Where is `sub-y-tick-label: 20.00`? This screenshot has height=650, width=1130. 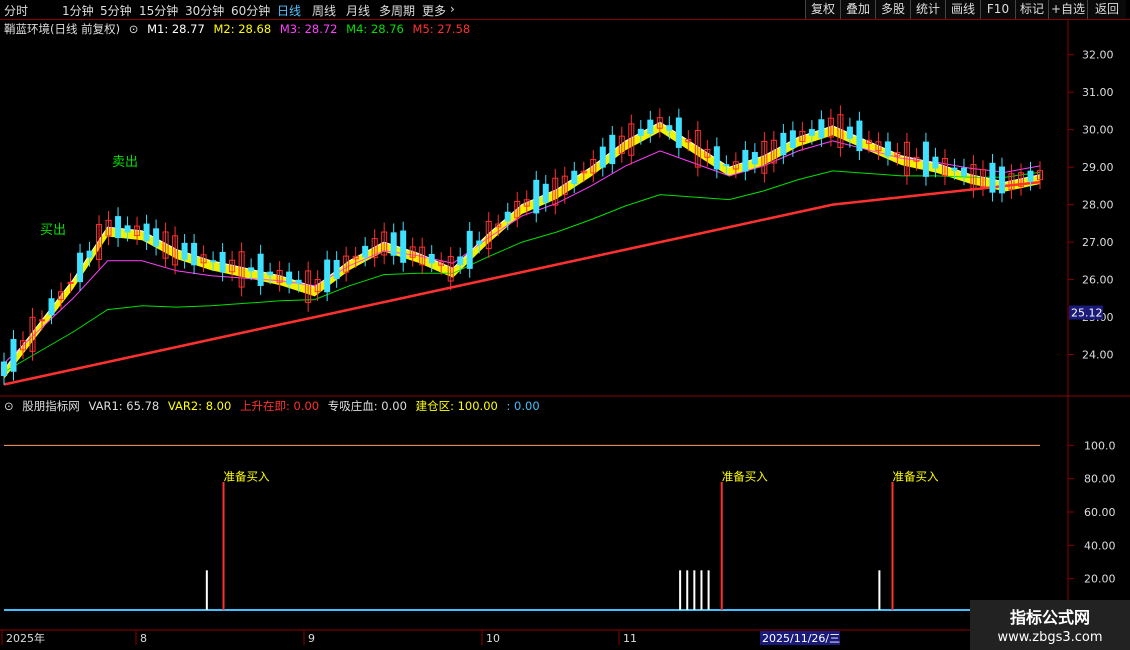
sub-y-tick-label: 20.00 is located at coordinates (1100, 579).